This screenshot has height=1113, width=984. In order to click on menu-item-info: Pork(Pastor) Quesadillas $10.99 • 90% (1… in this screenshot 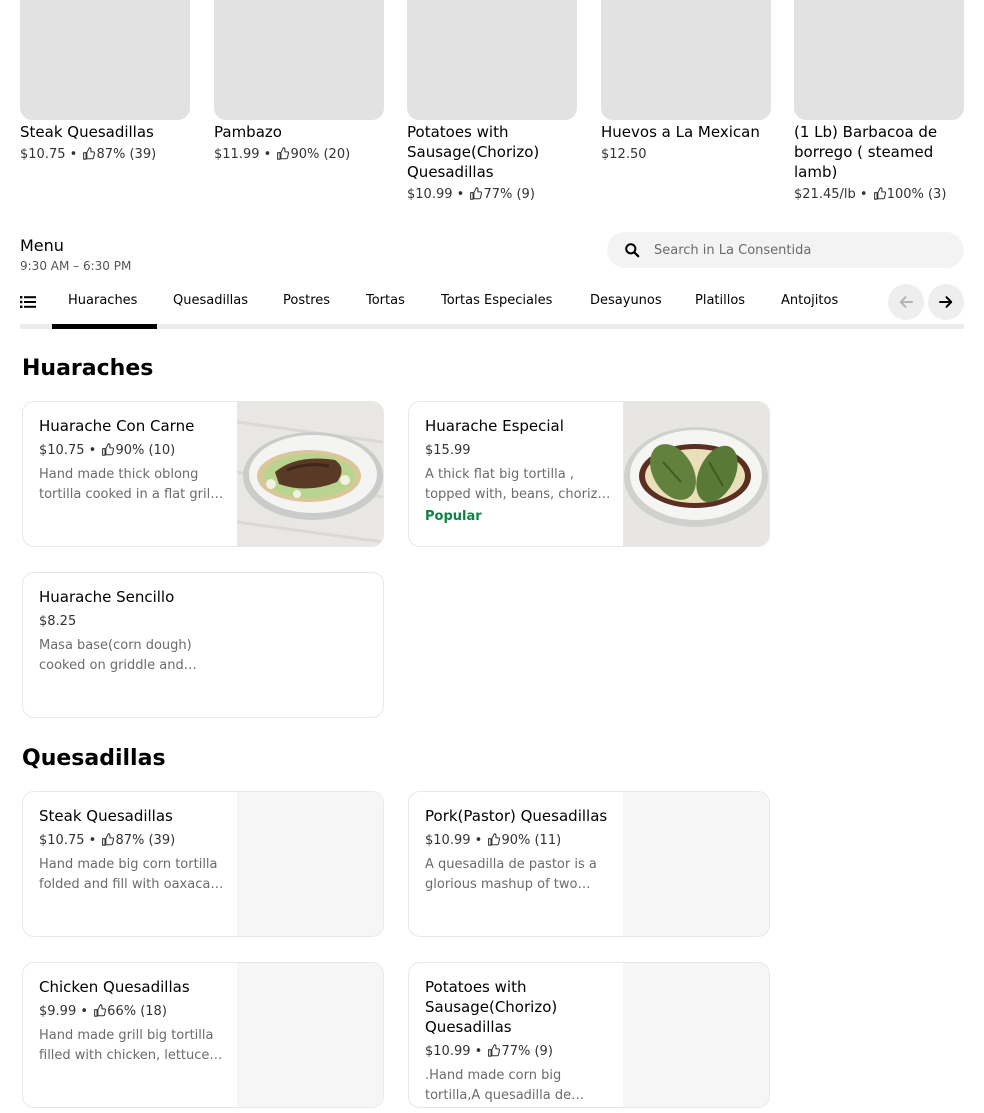, I will do `click(518, 850)`.